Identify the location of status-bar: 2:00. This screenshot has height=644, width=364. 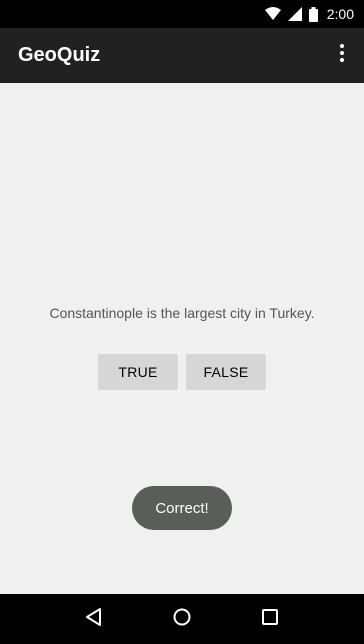
(182, 14).